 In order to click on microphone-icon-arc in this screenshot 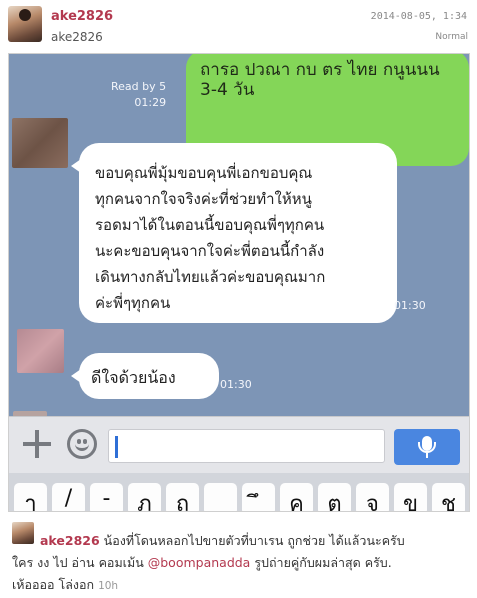, I will do `click(427, 447)`.